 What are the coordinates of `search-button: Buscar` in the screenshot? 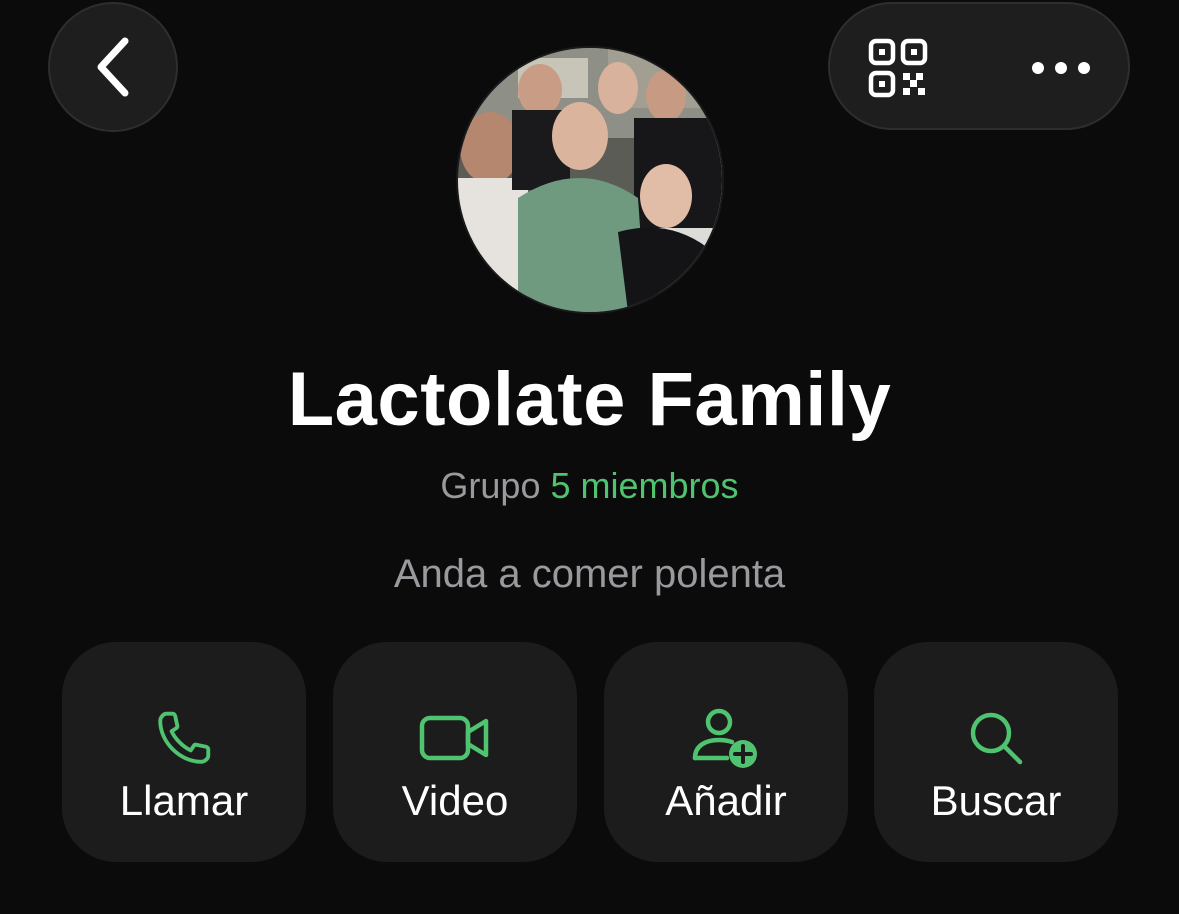 It's located at (996, 752).